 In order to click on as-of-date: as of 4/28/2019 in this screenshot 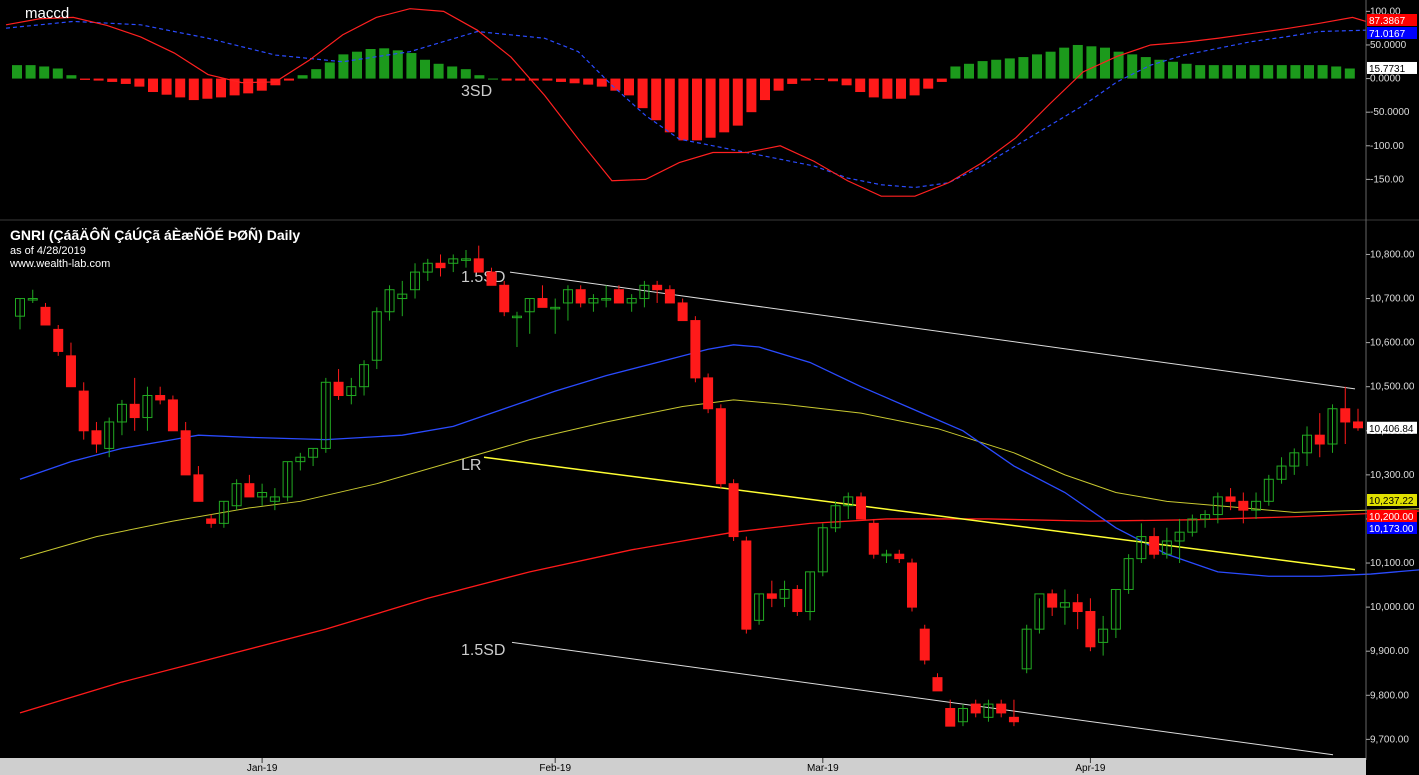, I will do `click(48, 251)`.